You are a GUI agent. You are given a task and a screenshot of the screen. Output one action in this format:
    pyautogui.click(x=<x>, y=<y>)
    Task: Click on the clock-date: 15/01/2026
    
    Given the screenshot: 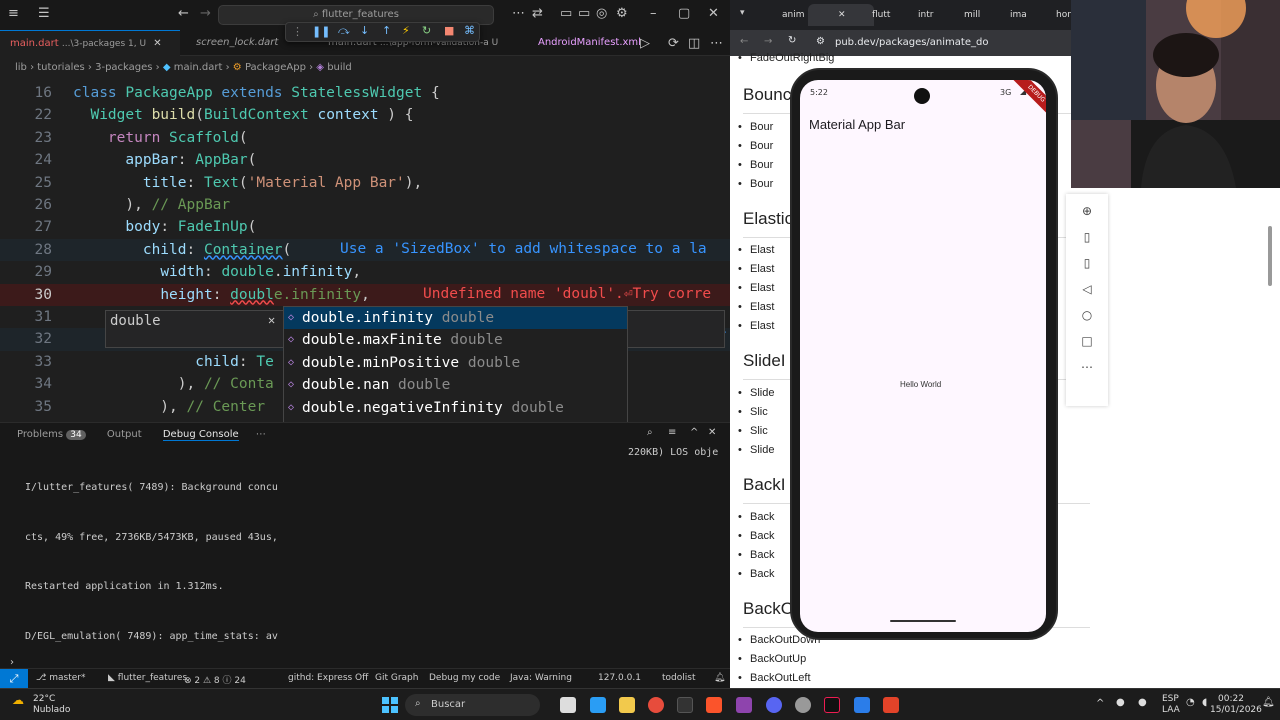 What is the action you would take?
    pyautogui.click(x=1236, y=710)
    